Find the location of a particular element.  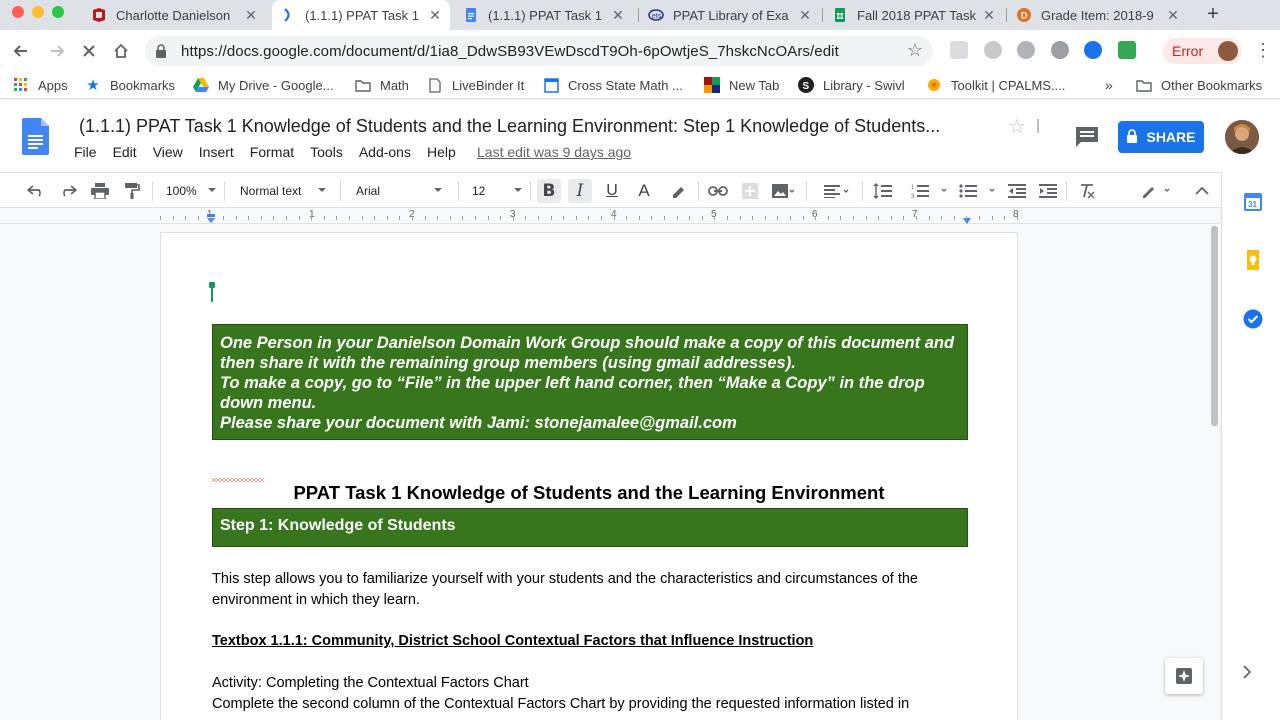

new-tab-button: + is located at coordinates (1213, 15).